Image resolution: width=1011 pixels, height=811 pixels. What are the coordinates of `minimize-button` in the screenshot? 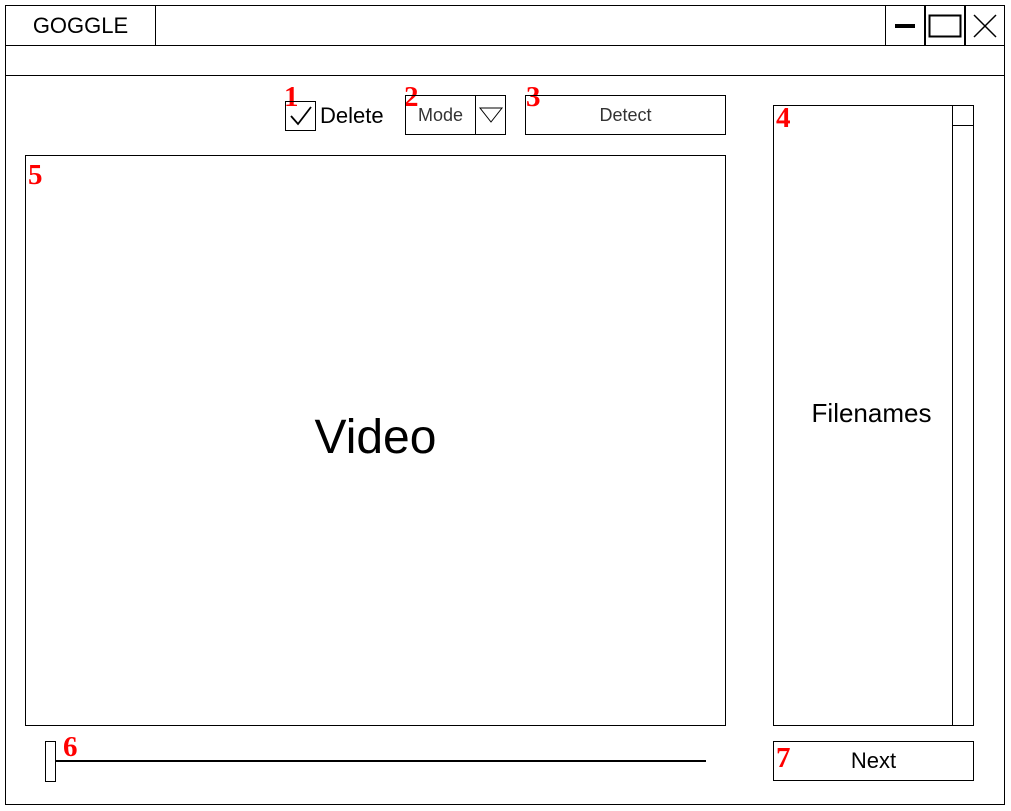 It's located at (905, 25).